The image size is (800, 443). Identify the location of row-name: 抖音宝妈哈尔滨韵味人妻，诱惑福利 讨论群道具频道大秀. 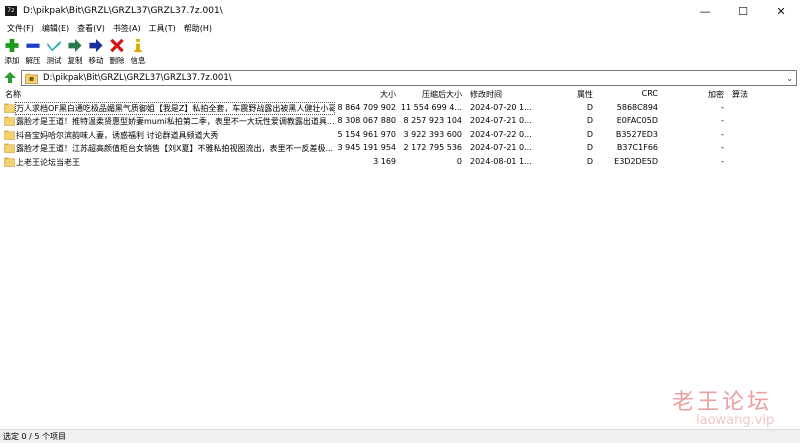
(117, 135).